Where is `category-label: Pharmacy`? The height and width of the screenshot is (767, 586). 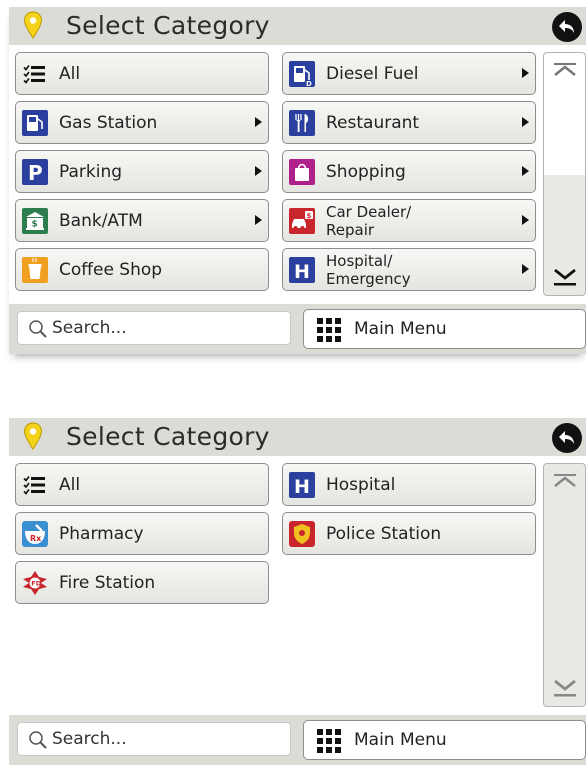 category-label: Pharmacy is located at coordinates (101, 533).